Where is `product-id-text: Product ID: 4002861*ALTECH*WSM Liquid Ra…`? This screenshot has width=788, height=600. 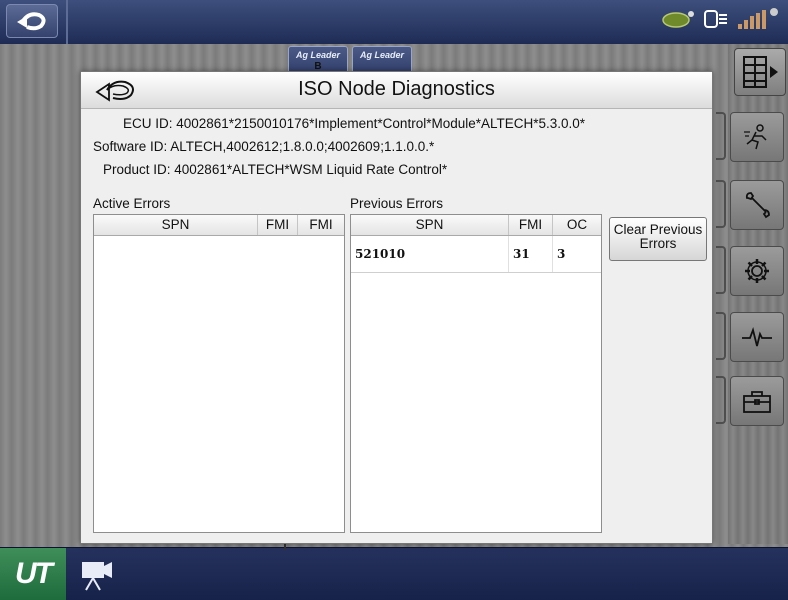 product-id-text: Product ID: 4002861*ALTECH*WSM Liquid Ra… is located at coordinates (275, 169).